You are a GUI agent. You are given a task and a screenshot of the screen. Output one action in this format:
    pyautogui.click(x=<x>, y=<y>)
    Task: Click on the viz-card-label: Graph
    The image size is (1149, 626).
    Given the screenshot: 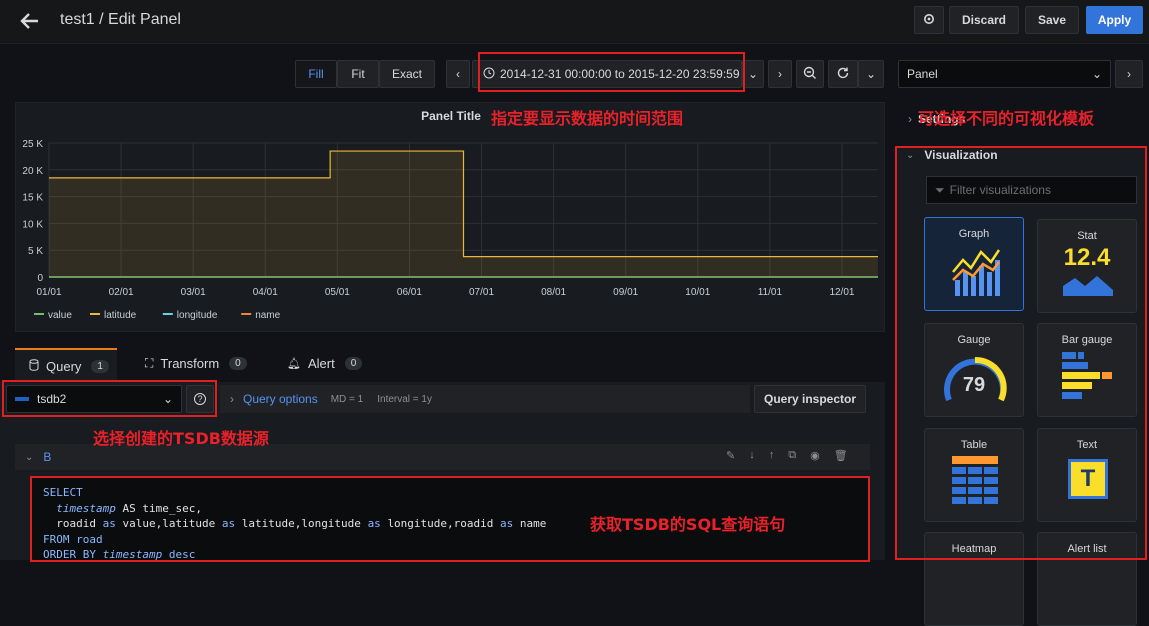 What is the action you would take?
    pyautogui.click(x=974, y=234)
    